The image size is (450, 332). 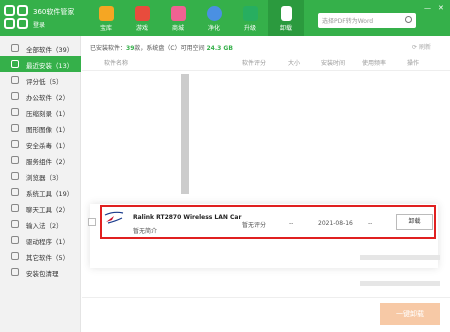 I want to click on clean-icon, so click(x=214, y=13).